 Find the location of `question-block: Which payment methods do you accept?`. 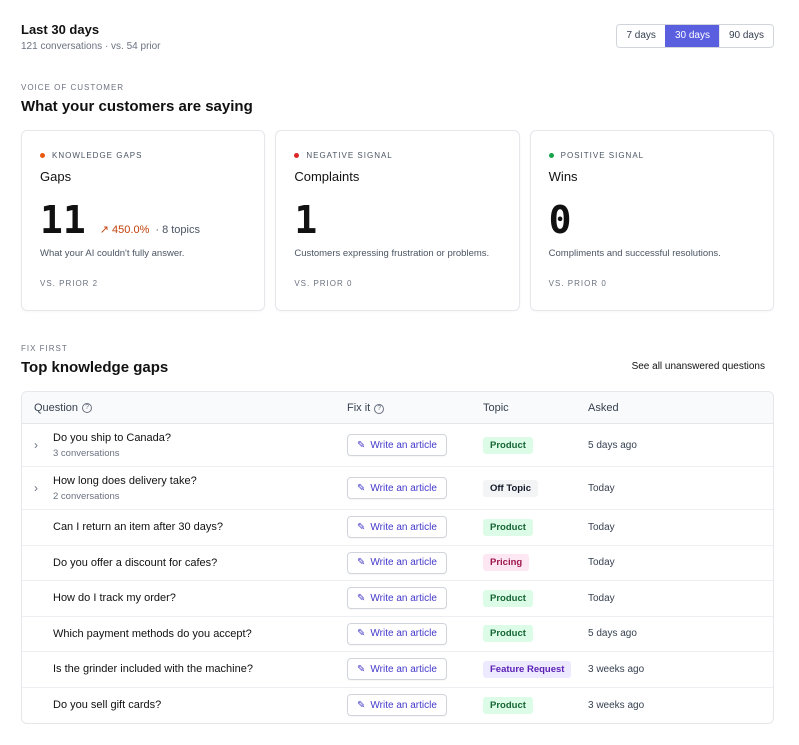

question-block: Which payment methods do you accept? is located at coordinates (152, 634).